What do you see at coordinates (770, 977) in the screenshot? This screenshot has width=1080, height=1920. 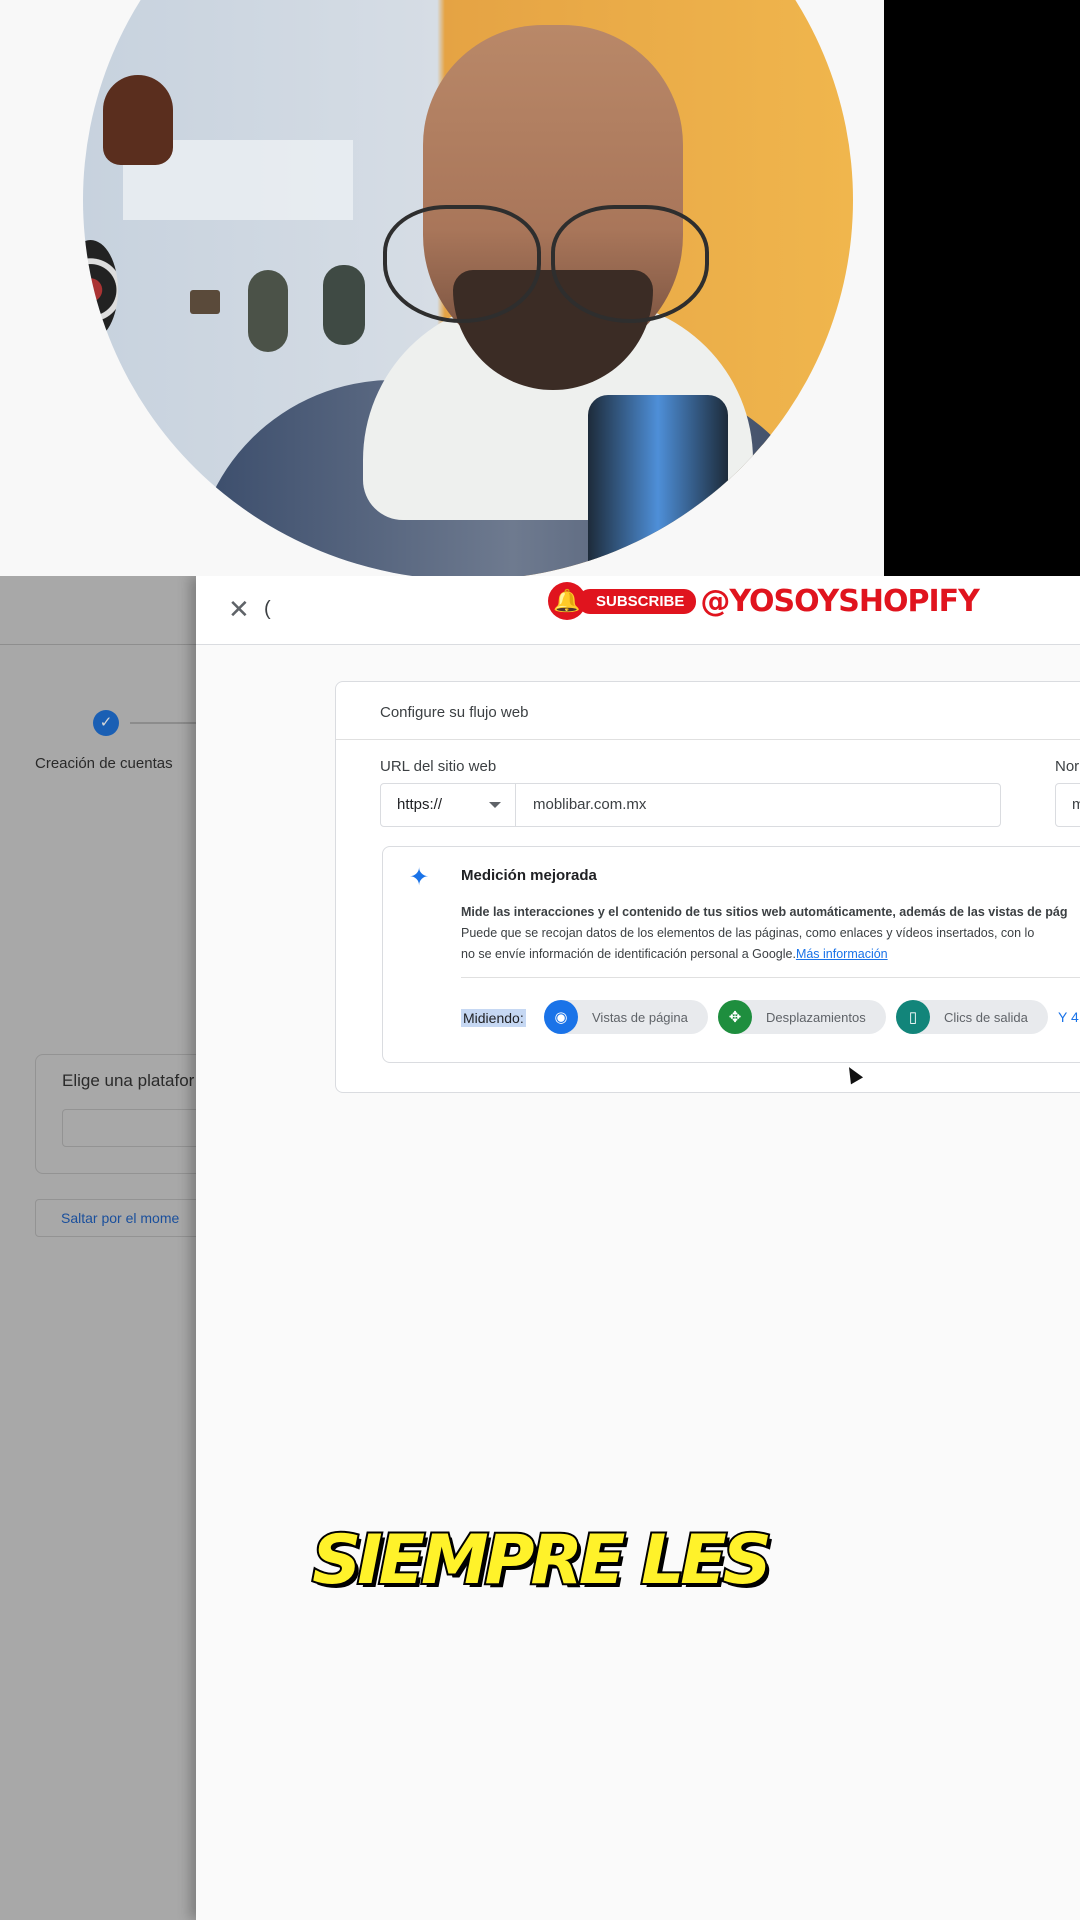 I see `enhanced-divider` at bounding box center [770, 977].